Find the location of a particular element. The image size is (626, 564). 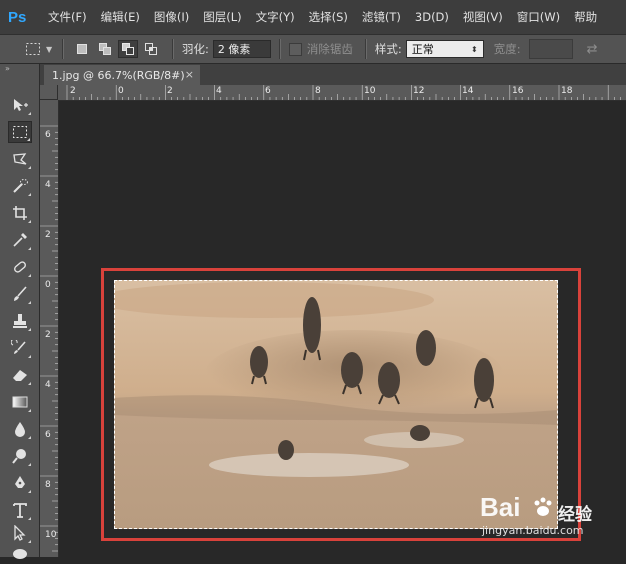

path-selection-icon is located at coordinates (20, 533).